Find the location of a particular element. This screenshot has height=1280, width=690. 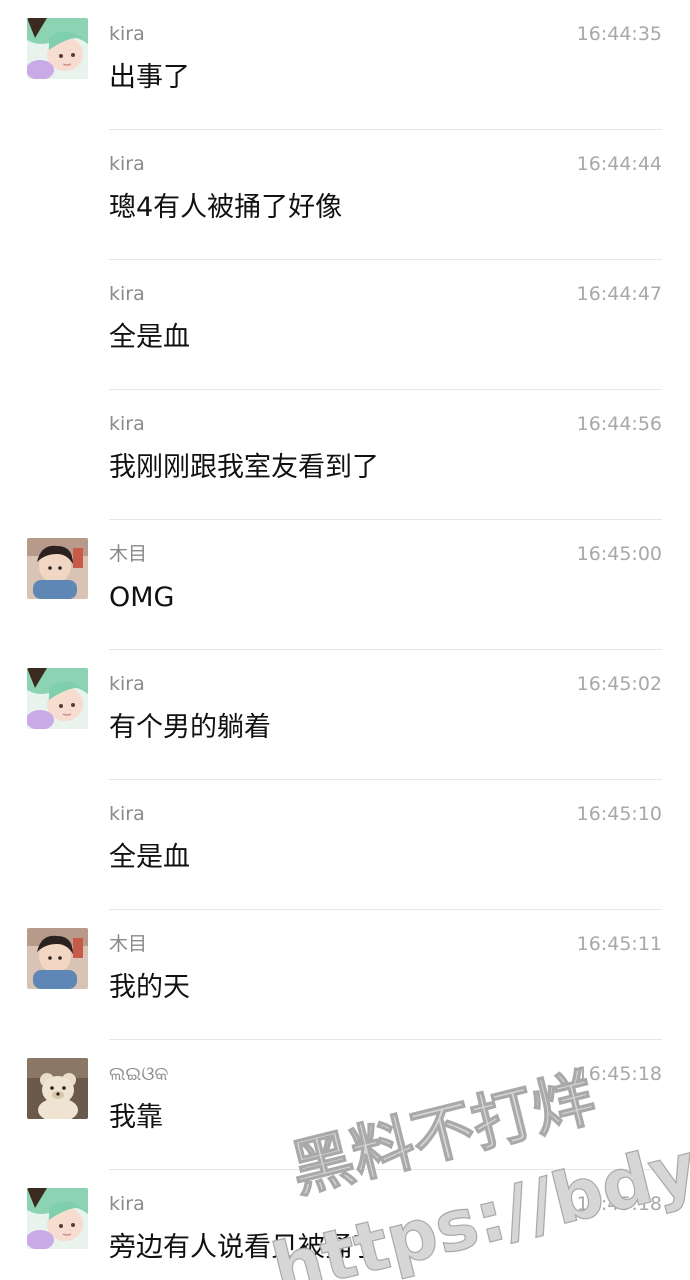

message-text: 璁4有人被捅了好像 is located at coordinates (226, 207).